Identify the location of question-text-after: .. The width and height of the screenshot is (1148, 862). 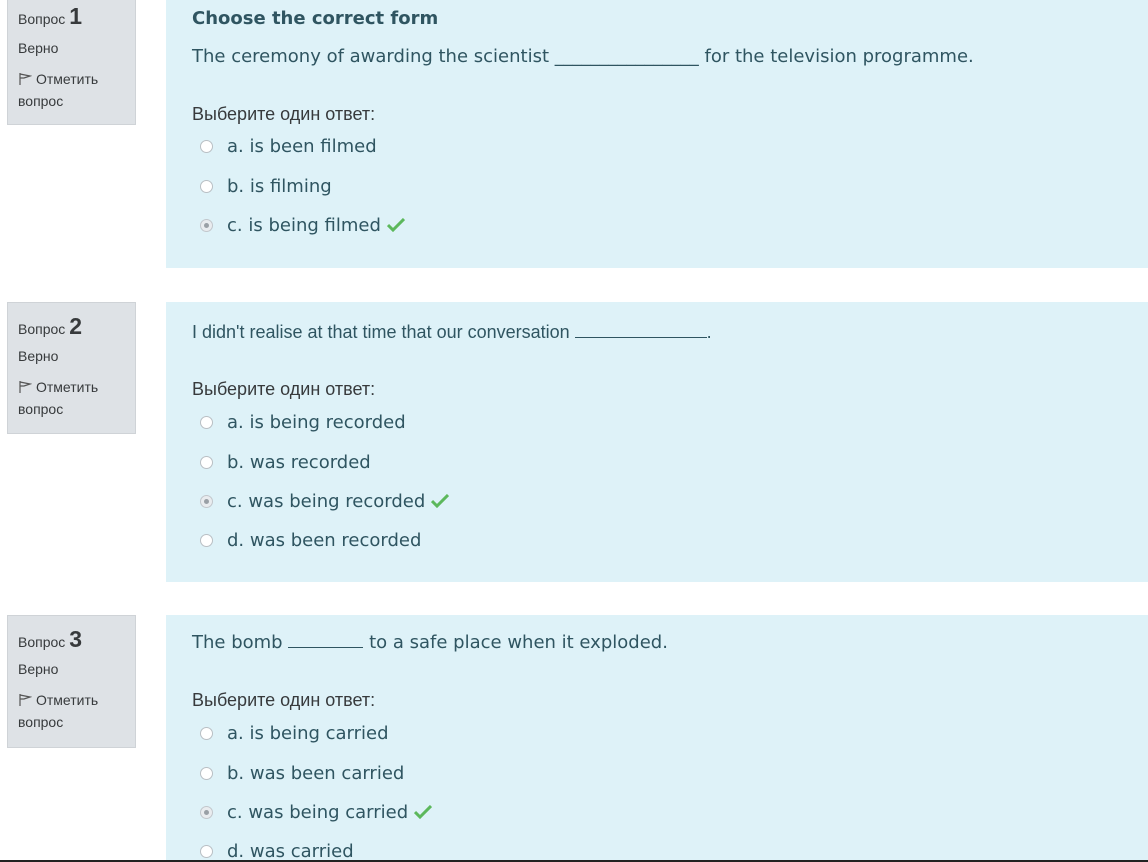
(709, 332).